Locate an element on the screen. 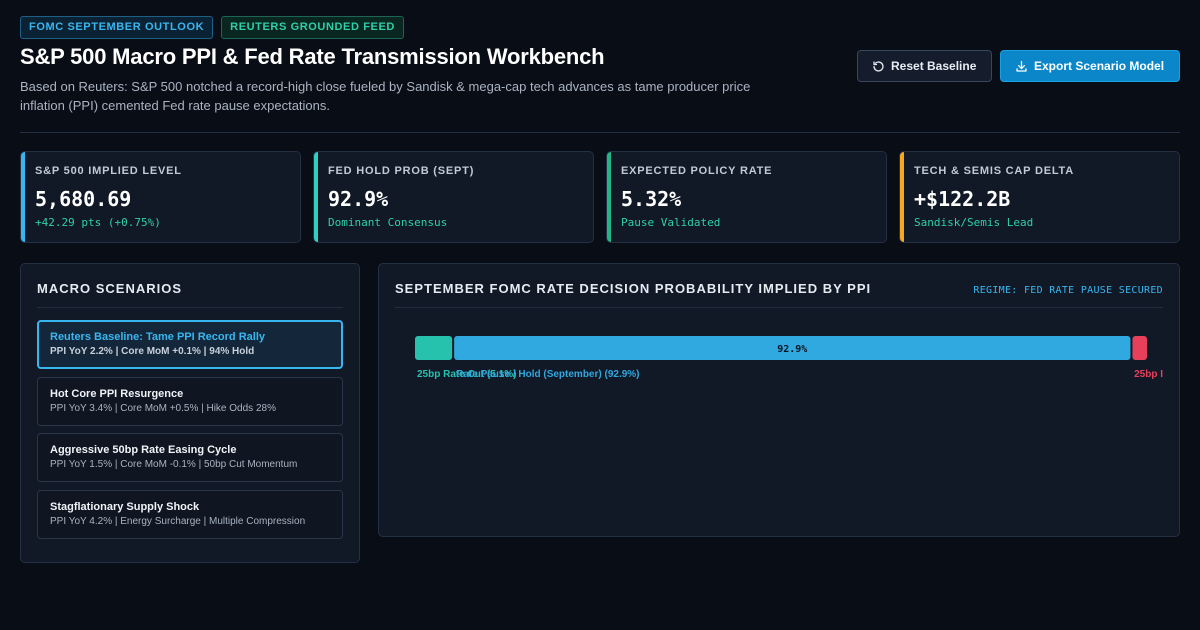 Image resolution: width=1200 pixels, height=630 pixels. download-icon is located at coordinates (1021, 66).